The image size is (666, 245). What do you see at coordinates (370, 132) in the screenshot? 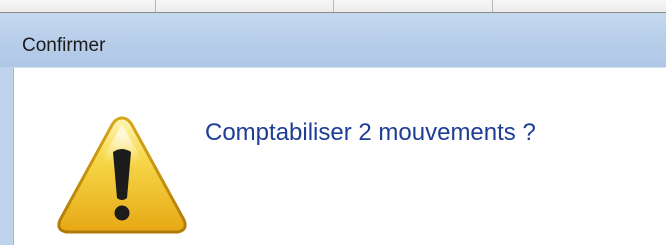
I see `dialog-message: Comptabiliser 2 mouvements ?` at bounding box center [370, 132].